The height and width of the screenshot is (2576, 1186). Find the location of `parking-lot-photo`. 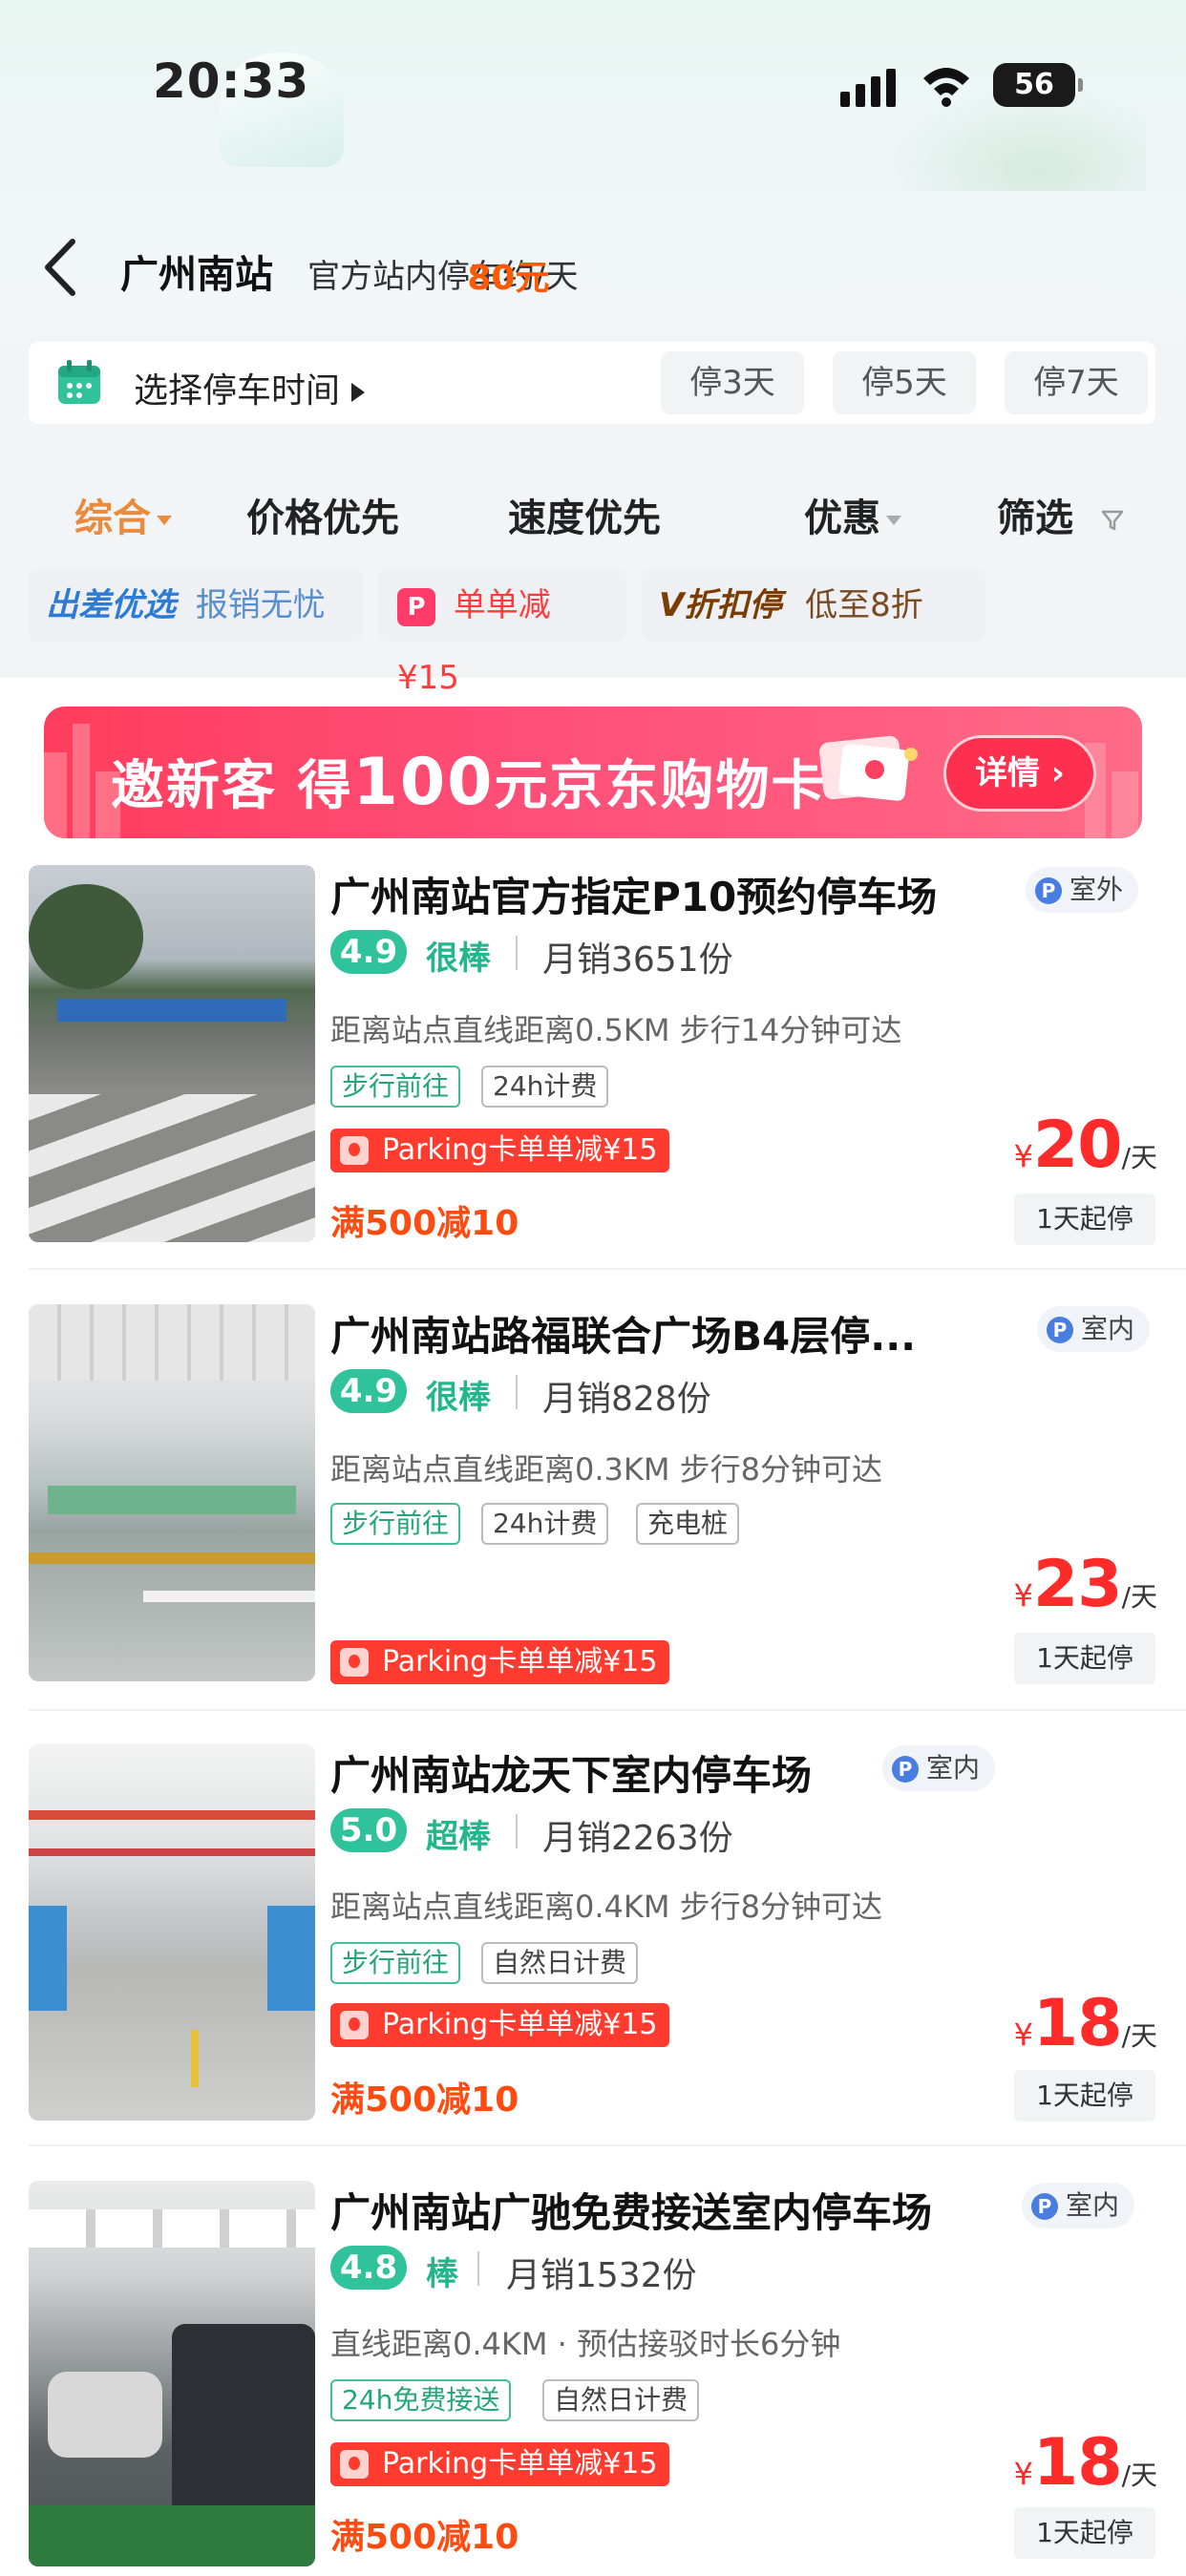

parking-lot-photo is located at coordinates (172, 1492).